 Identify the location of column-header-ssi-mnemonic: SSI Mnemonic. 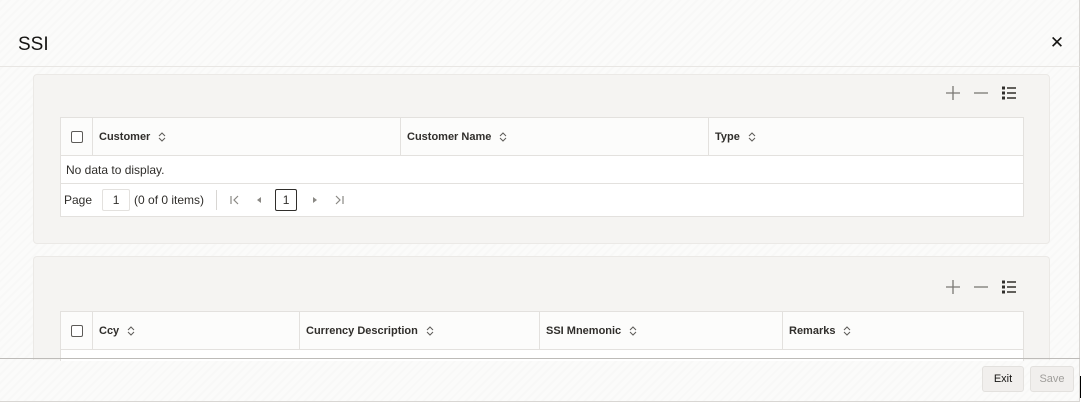
(661, 330).